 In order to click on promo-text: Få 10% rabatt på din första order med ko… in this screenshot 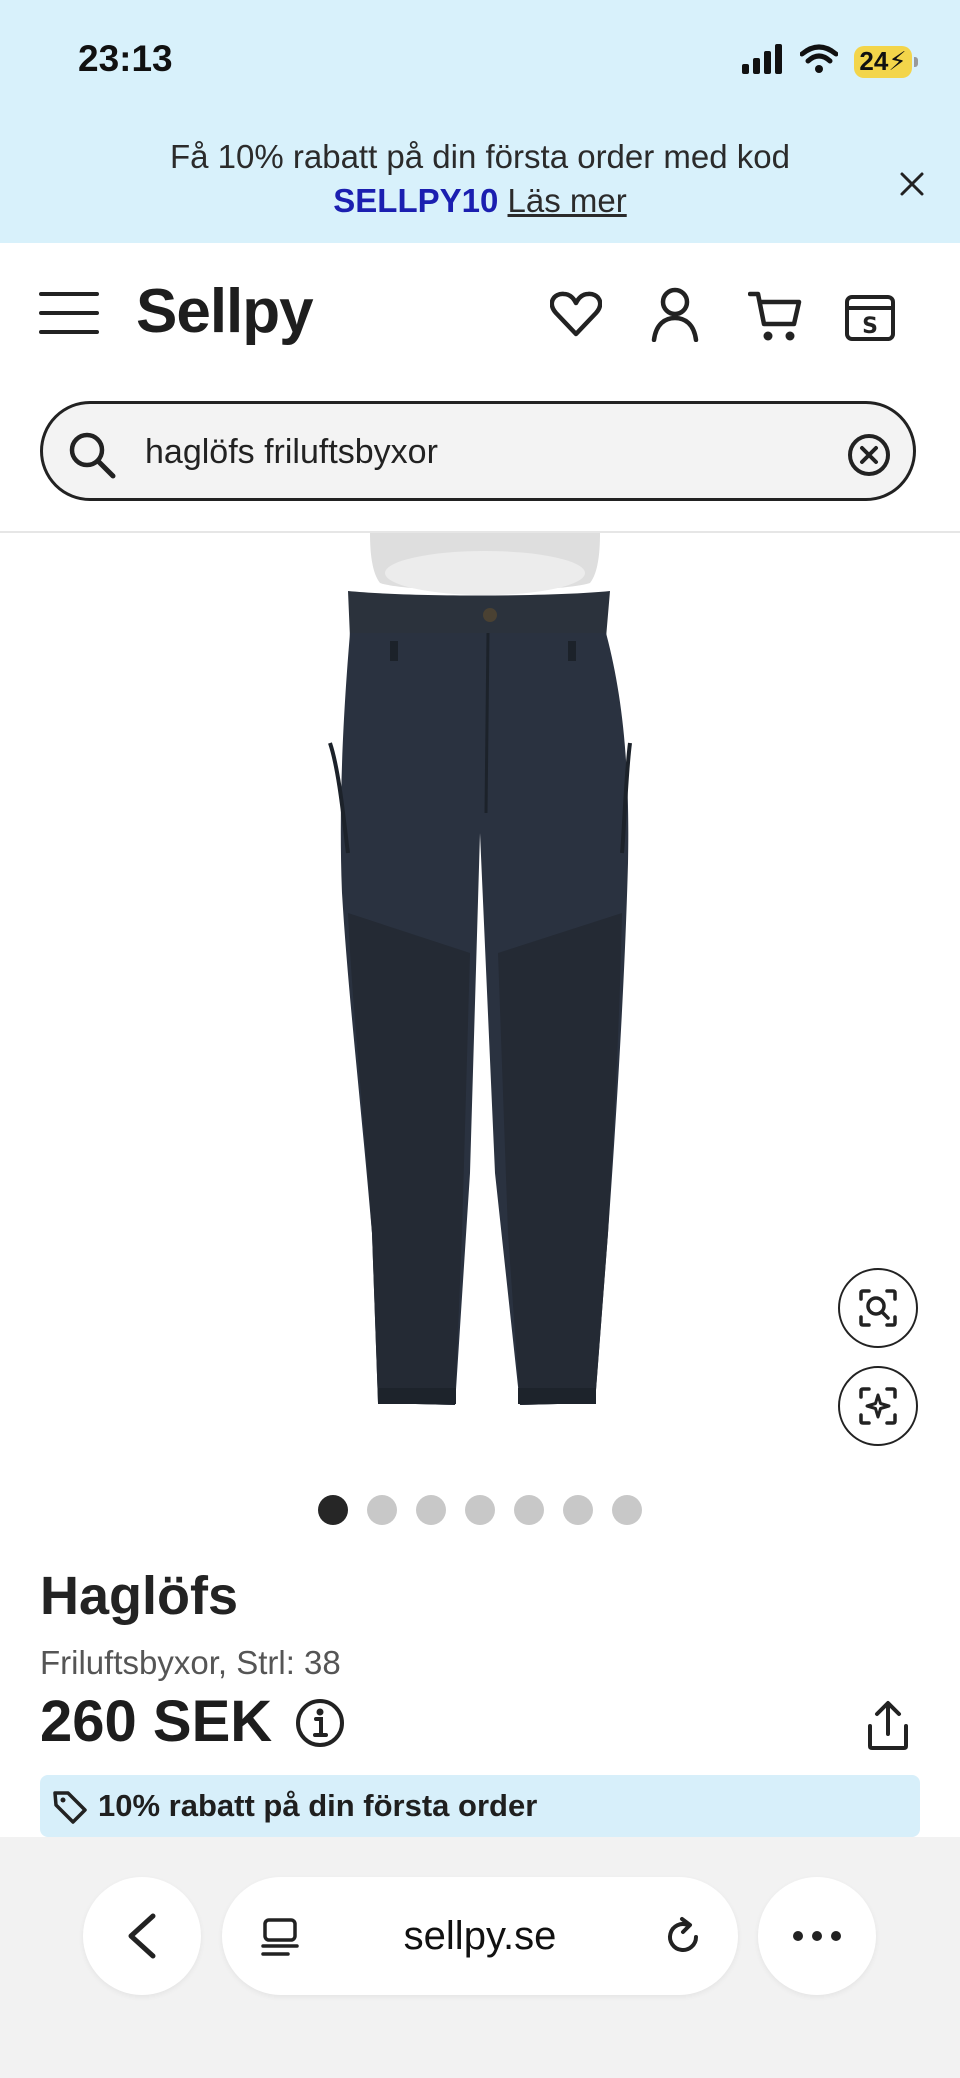, I will do `click(479, 156)`.